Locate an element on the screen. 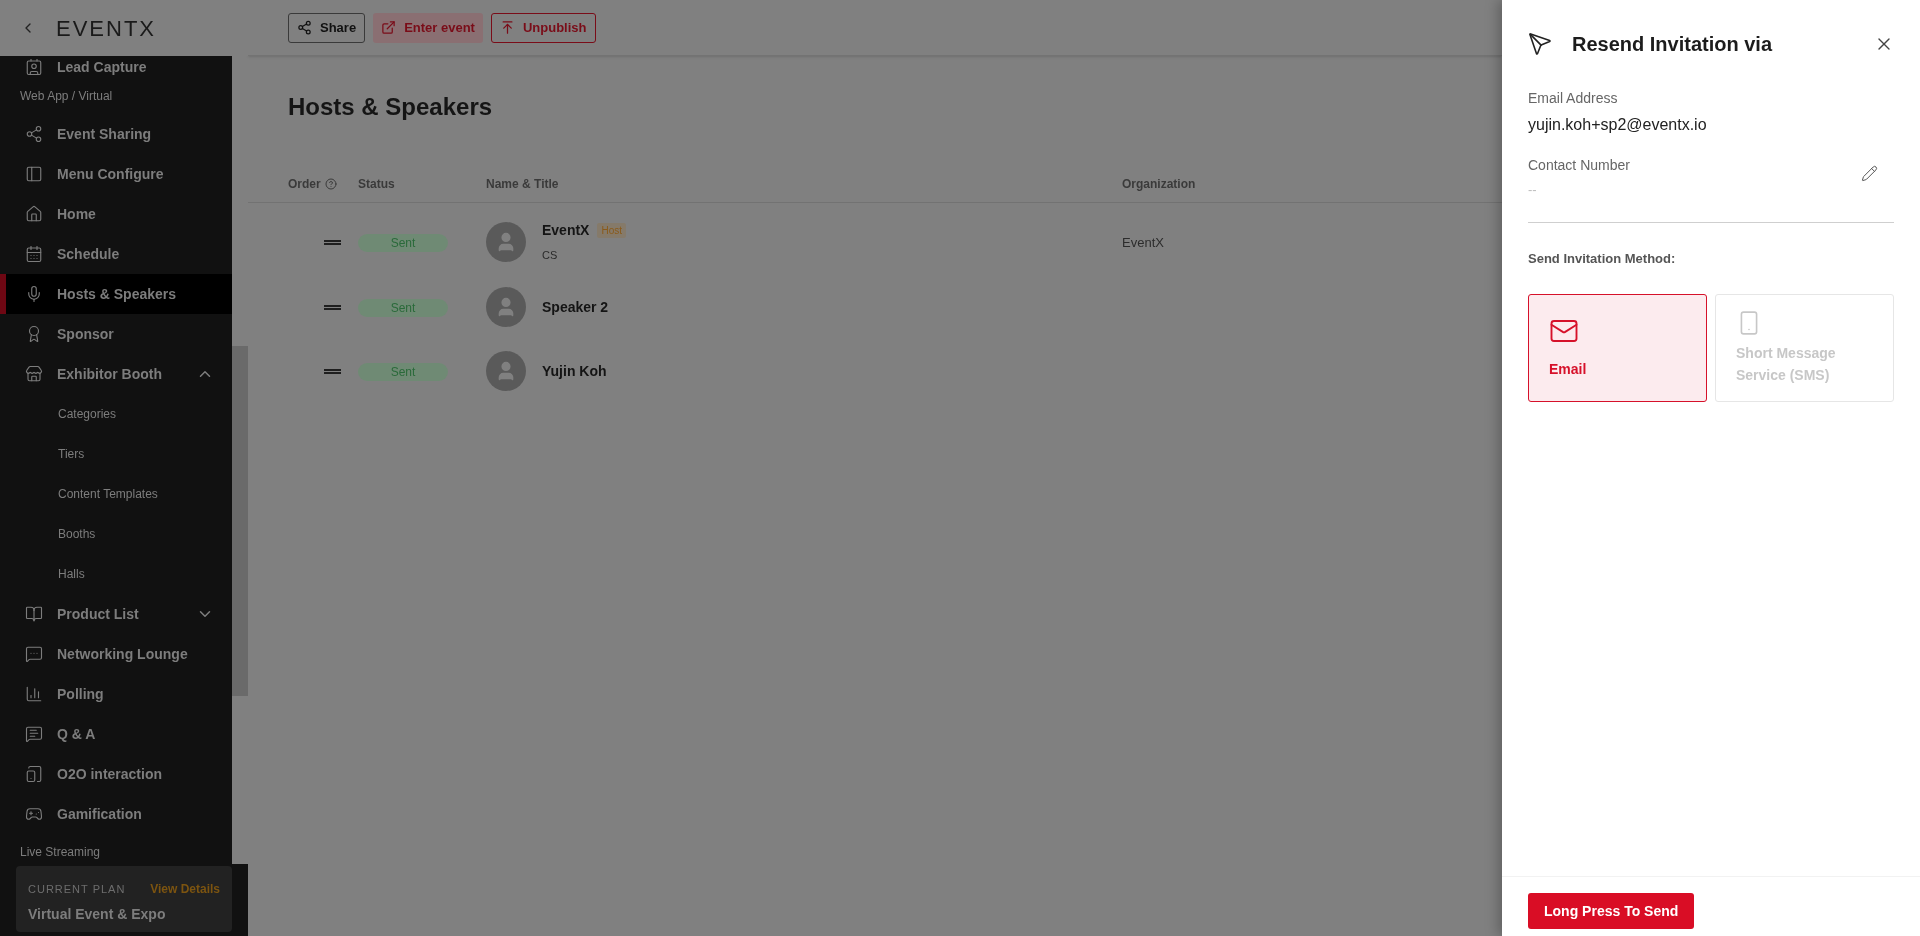 This screenshot has height=936, width=1920. nav-item: Event Sharing is located at coordinates (116, 134).